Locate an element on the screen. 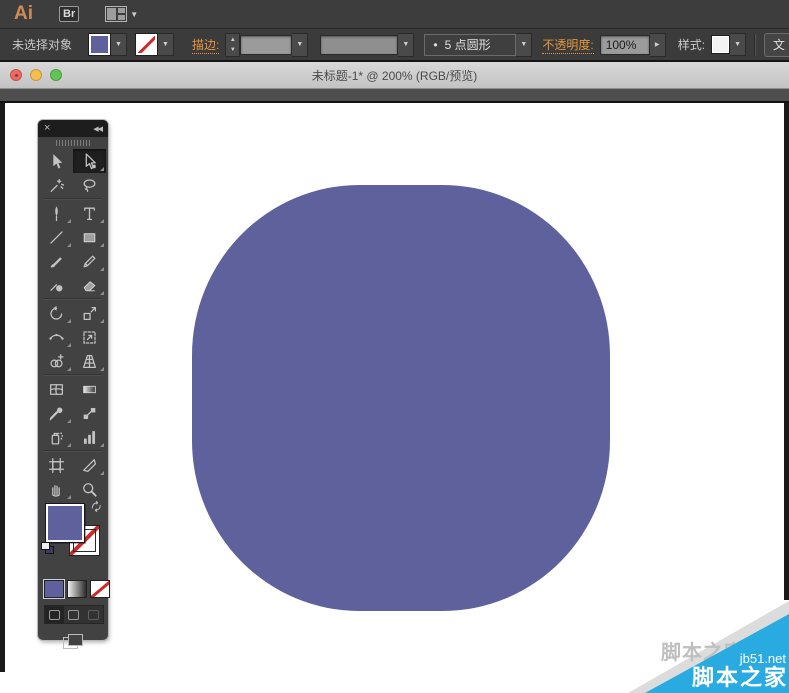 This screenshot has width=789, height=693. free-transform-tool is located at coordinates (89, 337).